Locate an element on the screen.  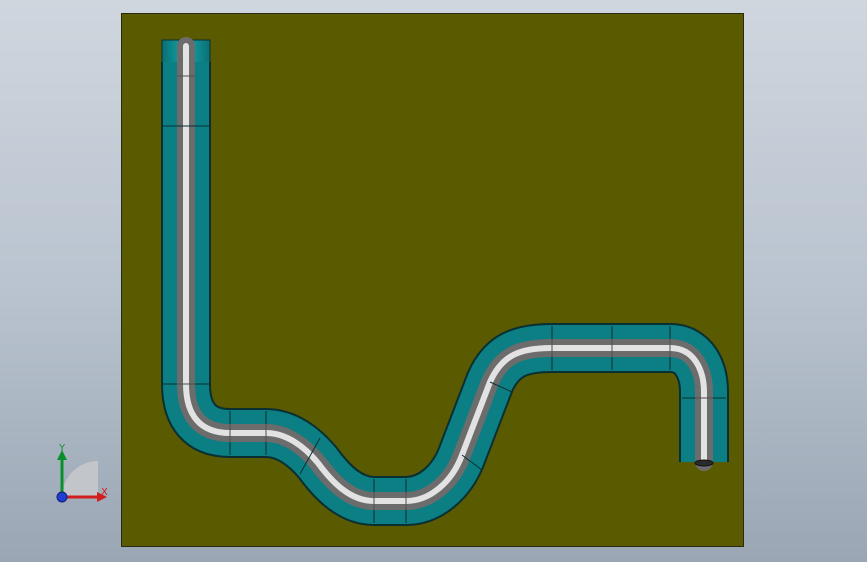
y-axis-label: Y is located at coordinates (62, 448).